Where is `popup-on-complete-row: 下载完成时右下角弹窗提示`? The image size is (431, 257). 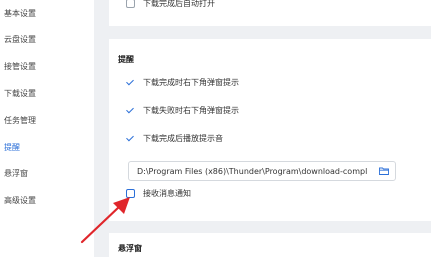
popup-on-complete-row: 下载完成时右下角弹窗提示 is located at coordinates (182, 82).